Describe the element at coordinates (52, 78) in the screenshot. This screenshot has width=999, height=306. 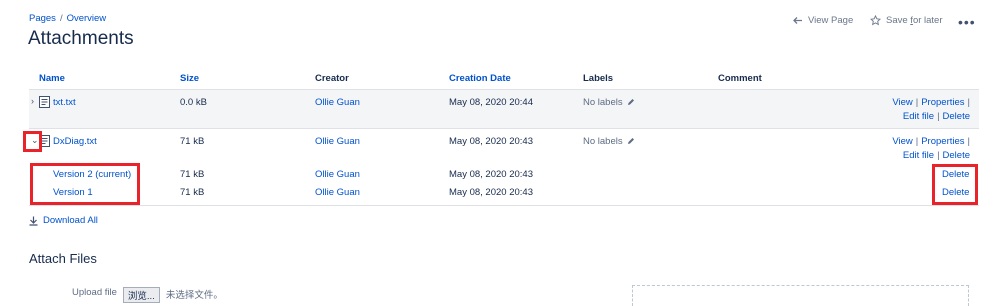
I see `column-header-name: Name` at that location.